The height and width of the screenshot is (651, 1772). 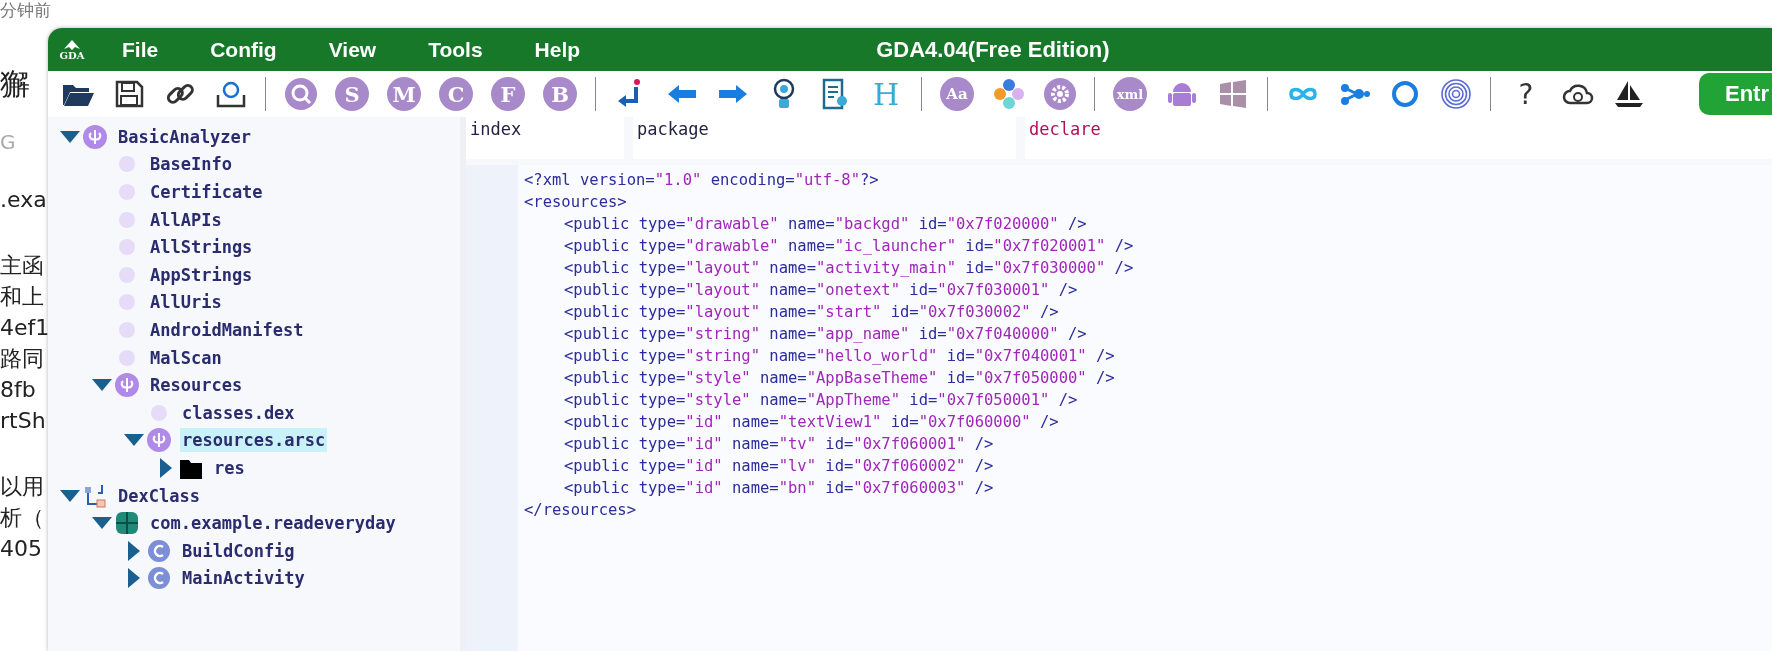 What do you see at coordinates (243, 578) in the screenshot?
I see `tree-item: MainActivity` at bounding box center [243, 578].